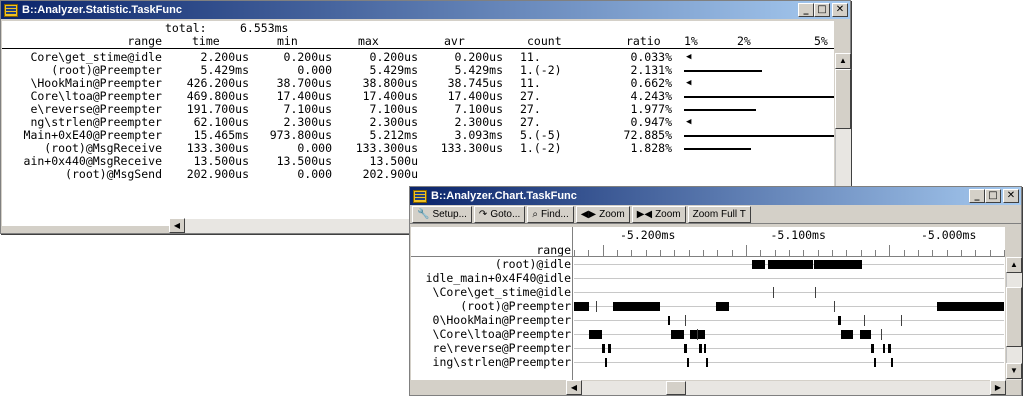 The image size is (1024, 396). What do you see at coordinates (651, 57) in the screenshot?
I see `cell-ratio: 0.033%` at bounding box center [651, 57].